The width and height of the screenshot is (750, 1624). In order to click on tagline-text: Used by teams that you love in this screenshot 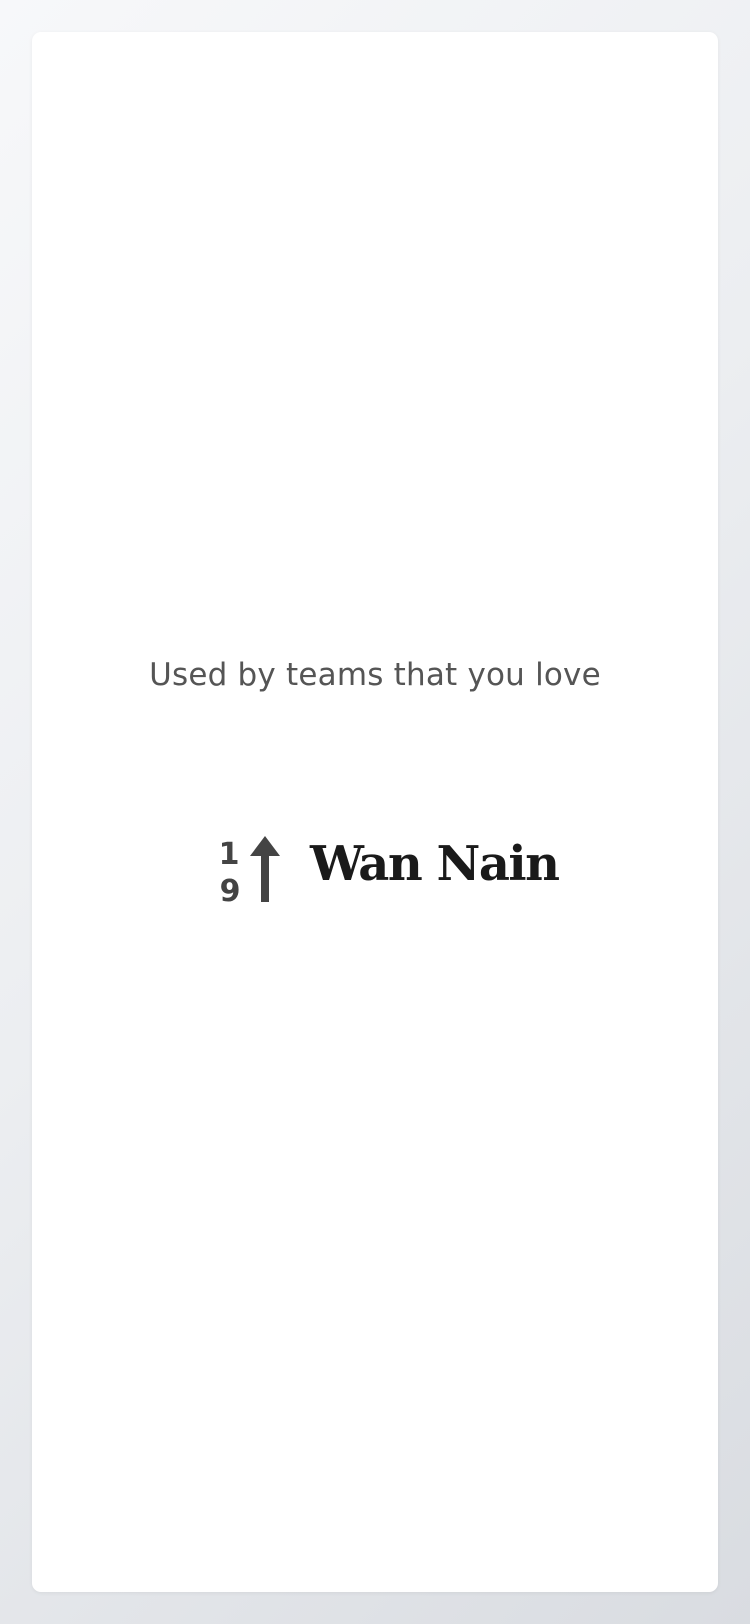, I will do `click(375, 675)`.